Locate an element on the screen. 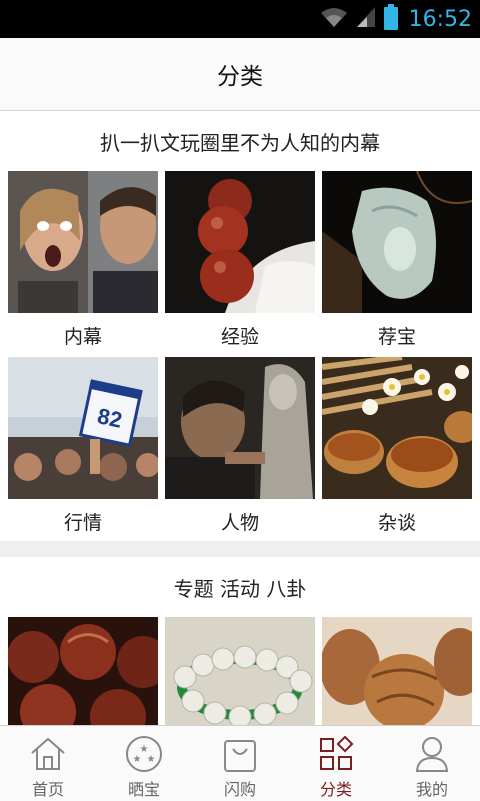 The height and width of the screenshot is (801, 480). jade-pendant-photo is located at coordinates (397, 242).